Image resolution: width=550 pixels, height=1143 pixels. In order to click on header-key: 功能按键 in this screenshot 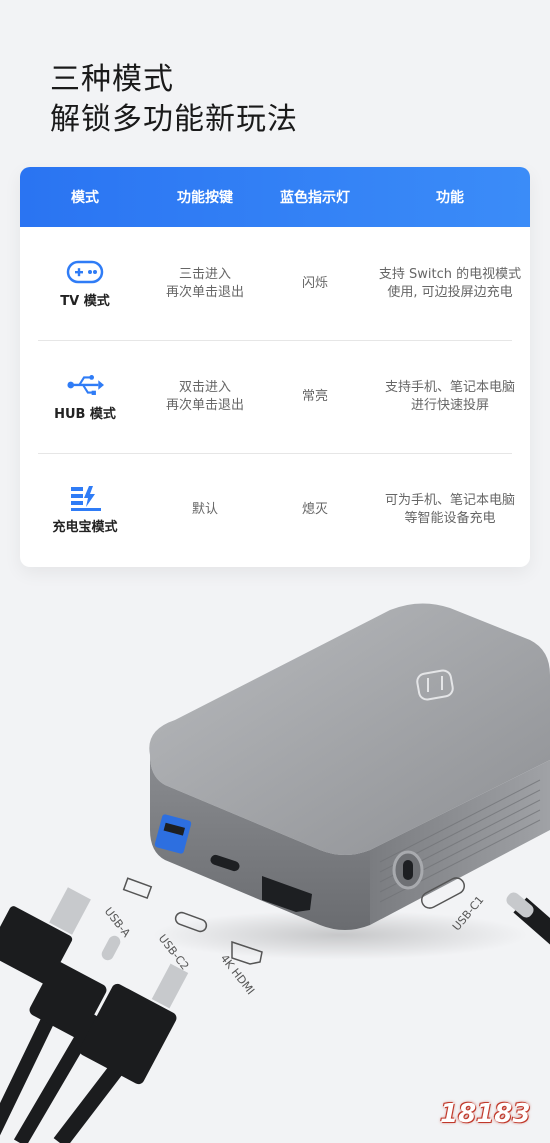, I will do `click(205, 198)`.